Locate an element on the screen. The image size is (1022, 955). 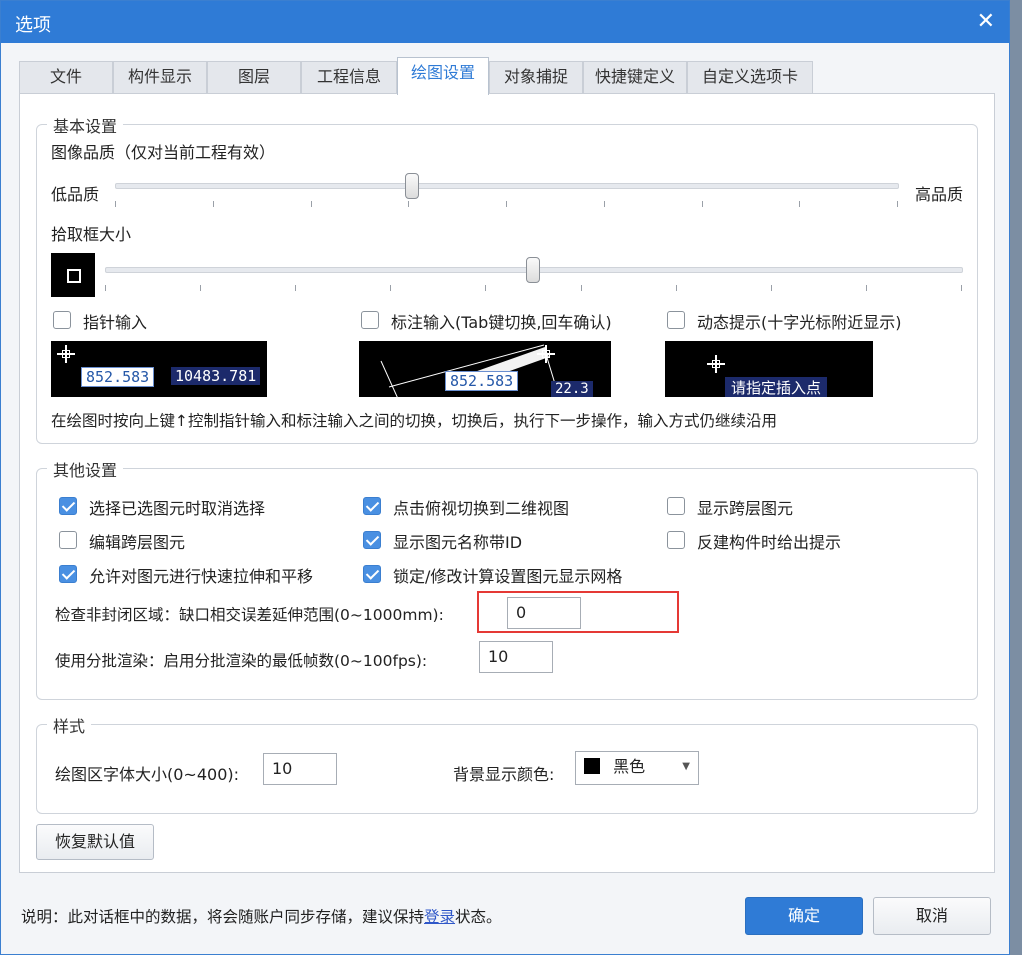
deselect-selected-checkbox is located at coordinates (68, 506).